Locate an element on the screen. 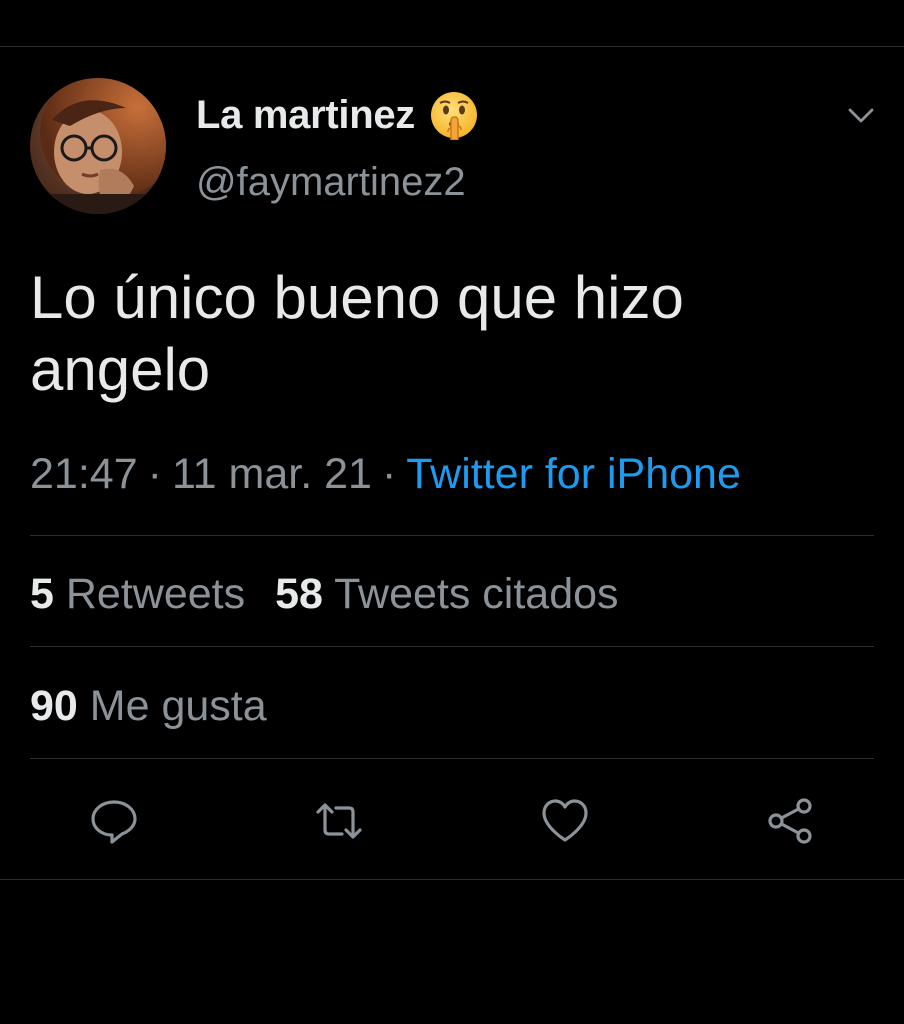 The image size is (904, 1024). retweets-count: 5 is located at coordinates (42, 594).